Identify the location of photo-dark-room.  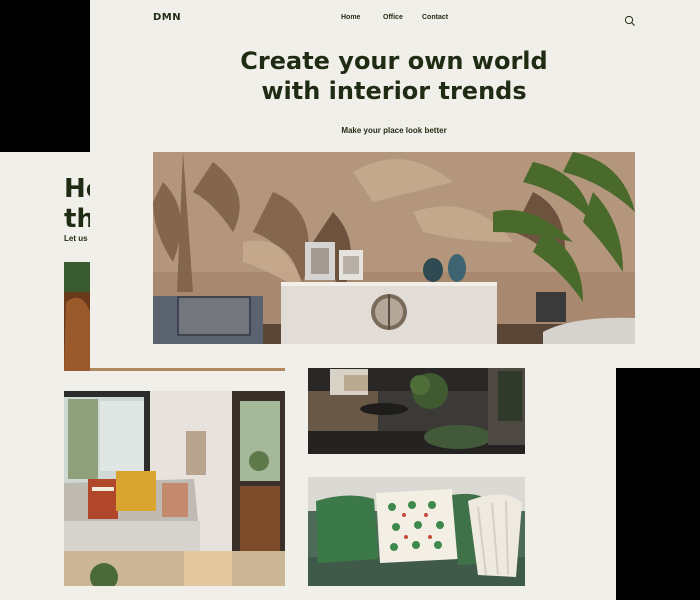
(416, 407).